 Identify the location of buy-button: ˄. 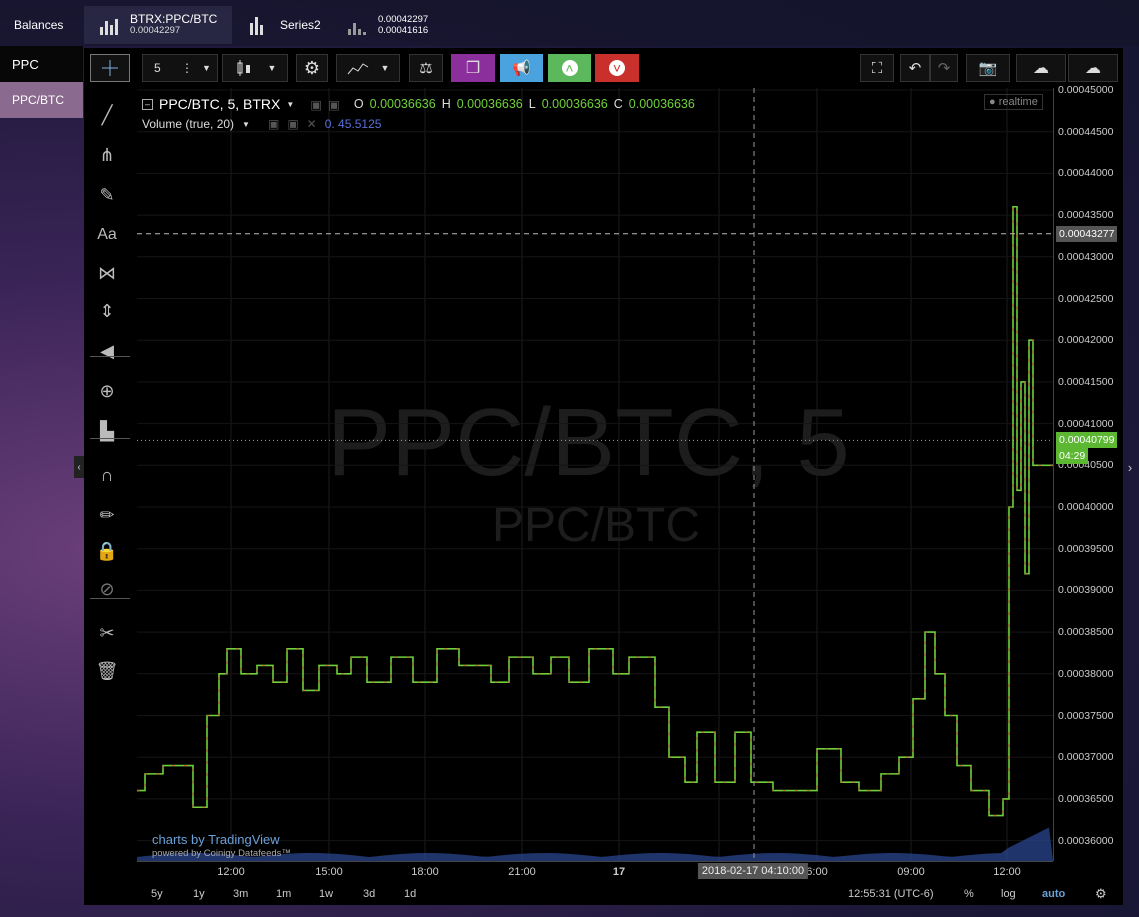
(569, 68).